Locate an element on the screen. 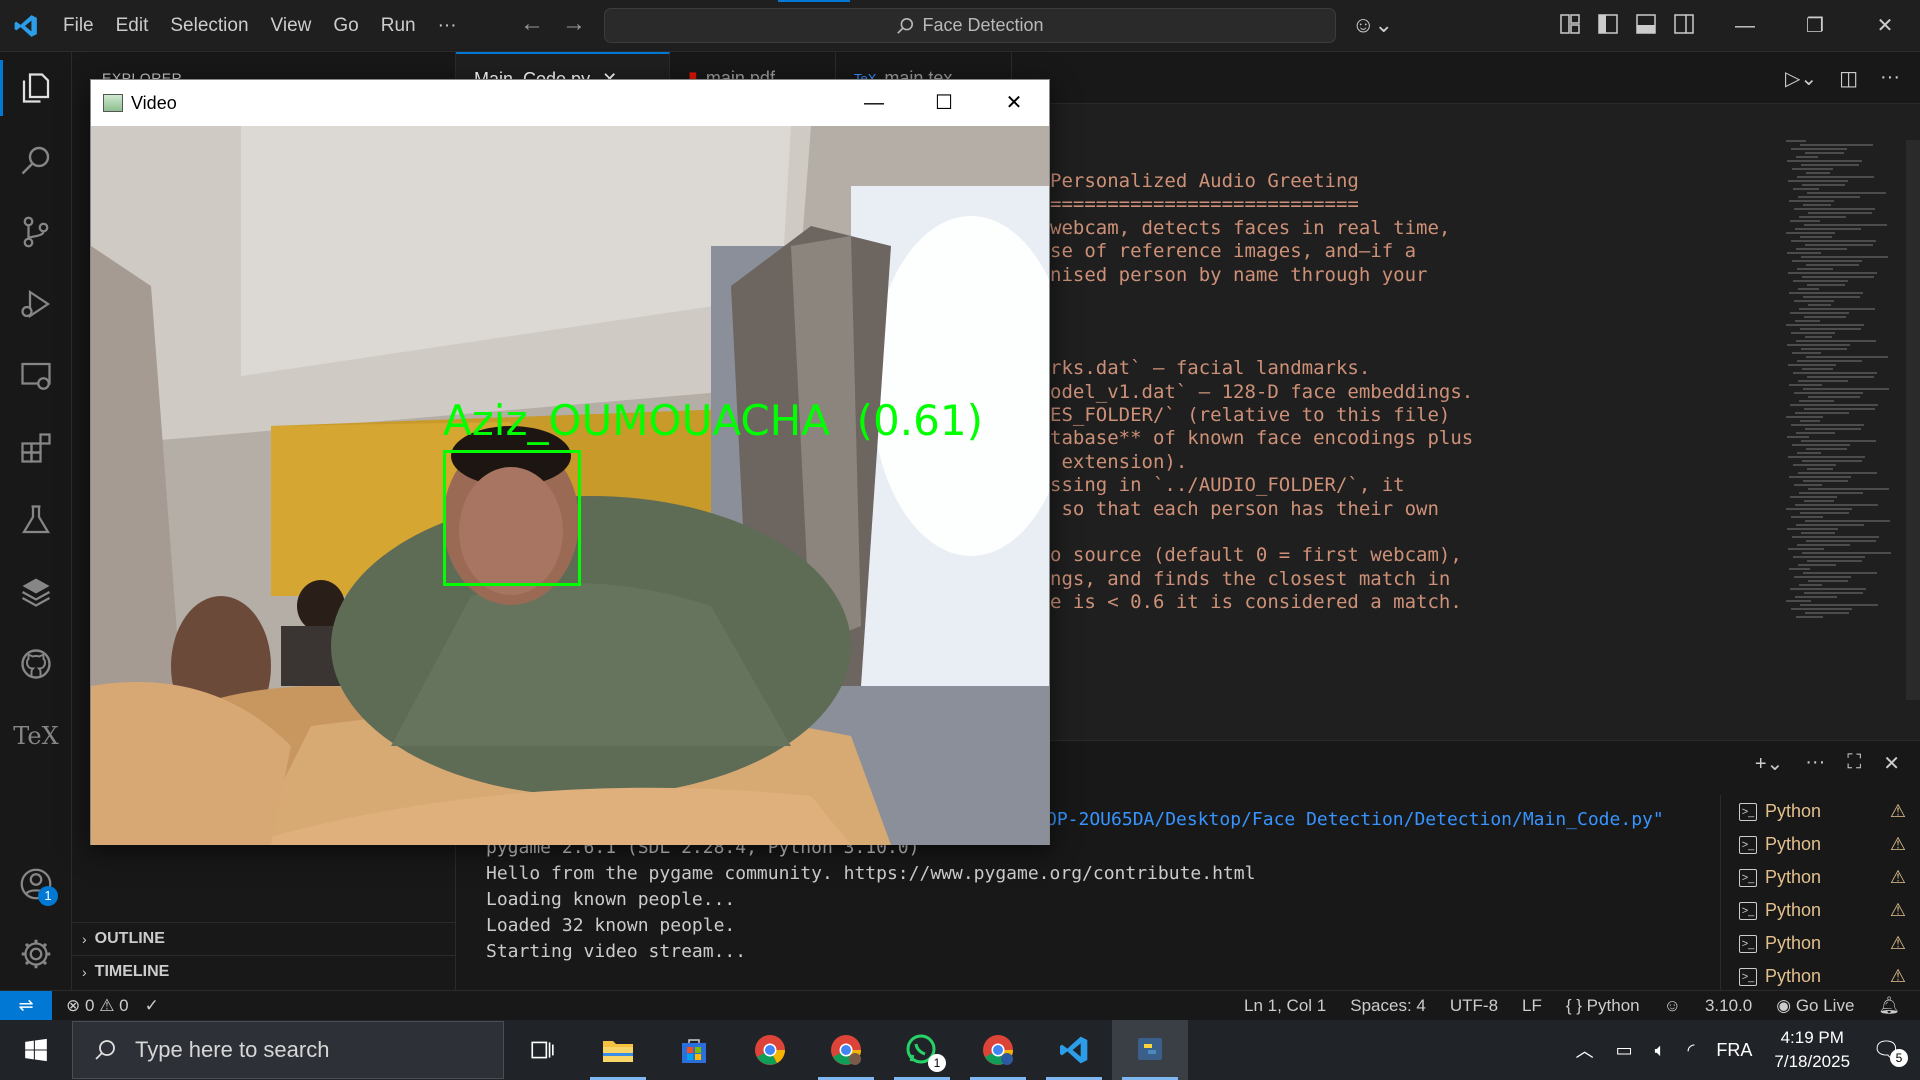 This screenshot has width=1920, height=1080. copilot-status-icon: ☺︎ is located at coordinates (1672, 1006).